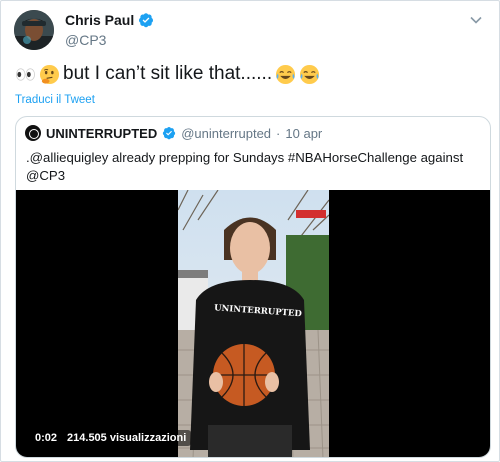  I want to click on quoted-tweet-date: 10 apr, so click(303, 133).